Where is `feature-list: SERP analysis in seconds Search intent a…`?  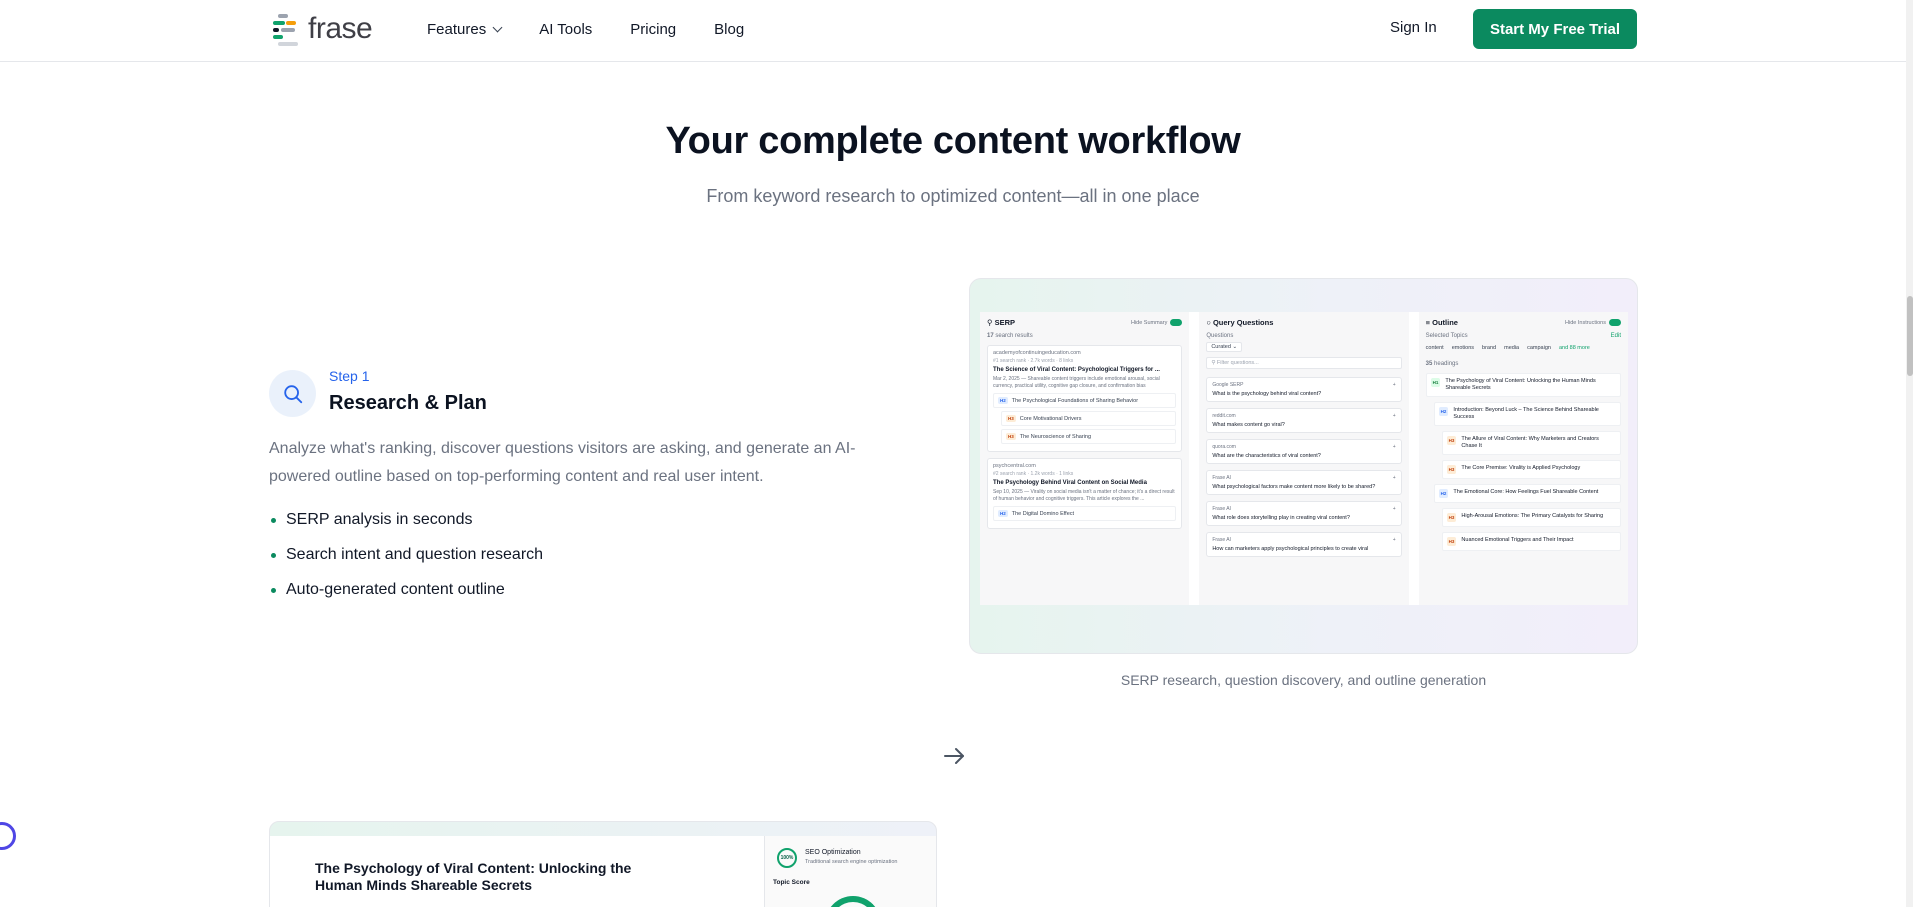
feature-list: SERP analysis in seconds Search intent a… is located at coordinates (406, 560).